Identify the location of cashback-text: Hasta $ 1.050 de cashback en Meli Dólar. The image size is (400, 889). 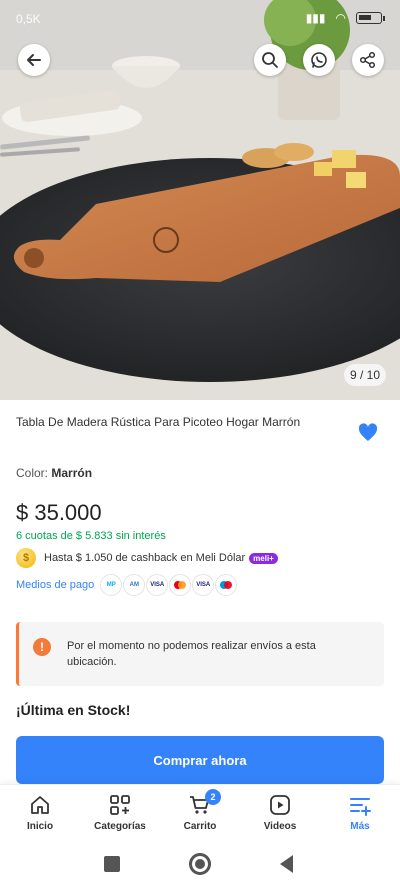
(145, 558).